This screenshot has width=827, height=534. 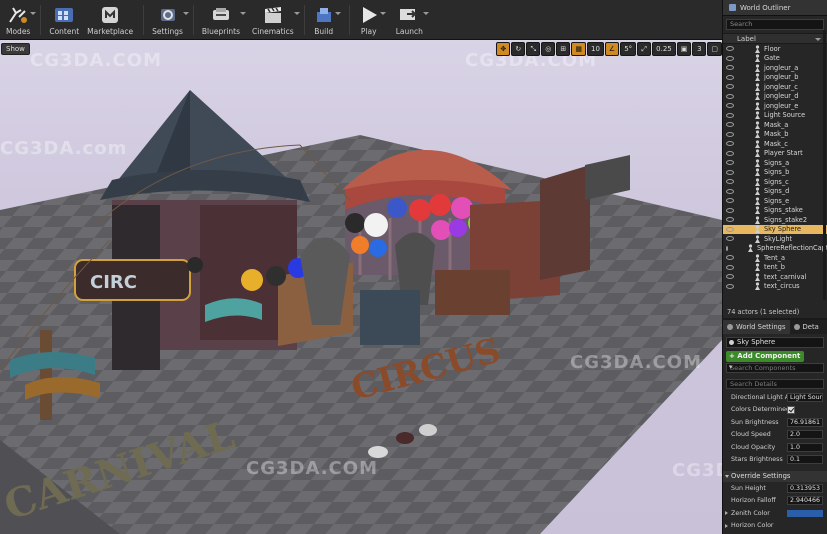 I want to click on content-button: Content, so click(x=64, y=20).